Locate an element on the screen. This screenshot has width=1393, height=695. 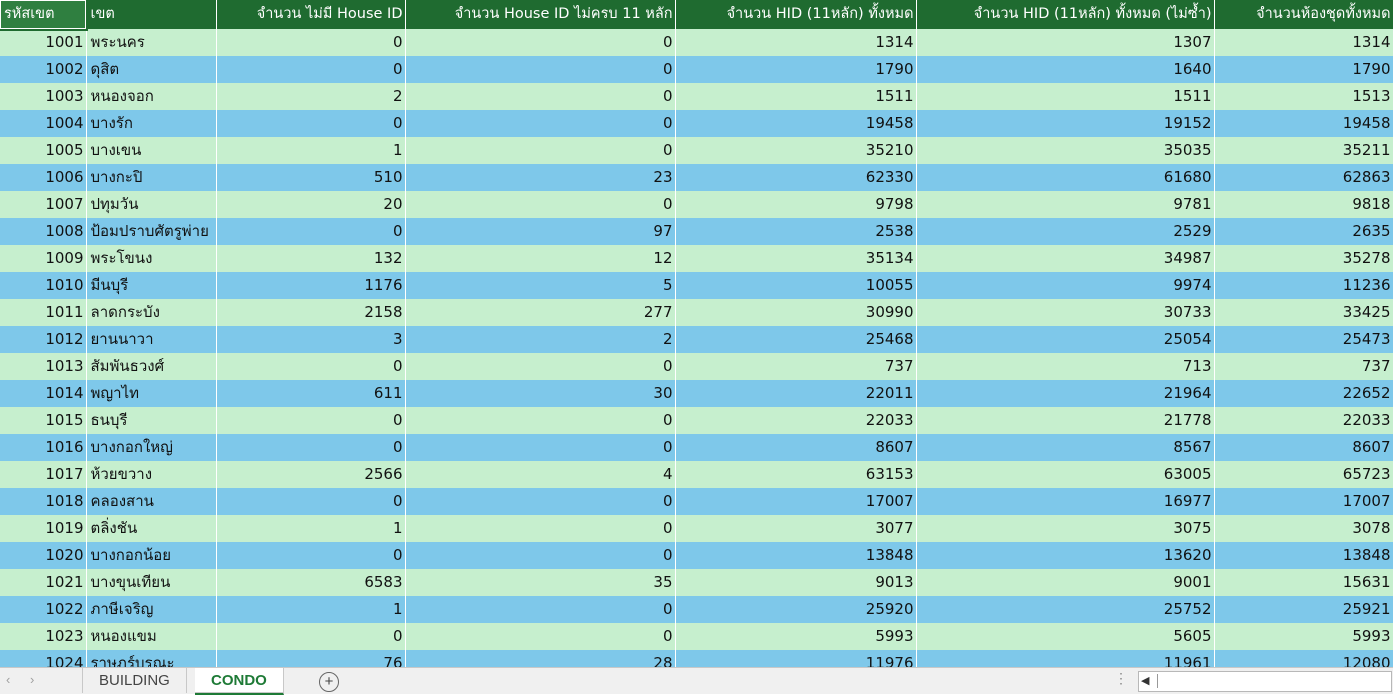
cell-condo-units: 17007 is located at coordinates (1303, 501).